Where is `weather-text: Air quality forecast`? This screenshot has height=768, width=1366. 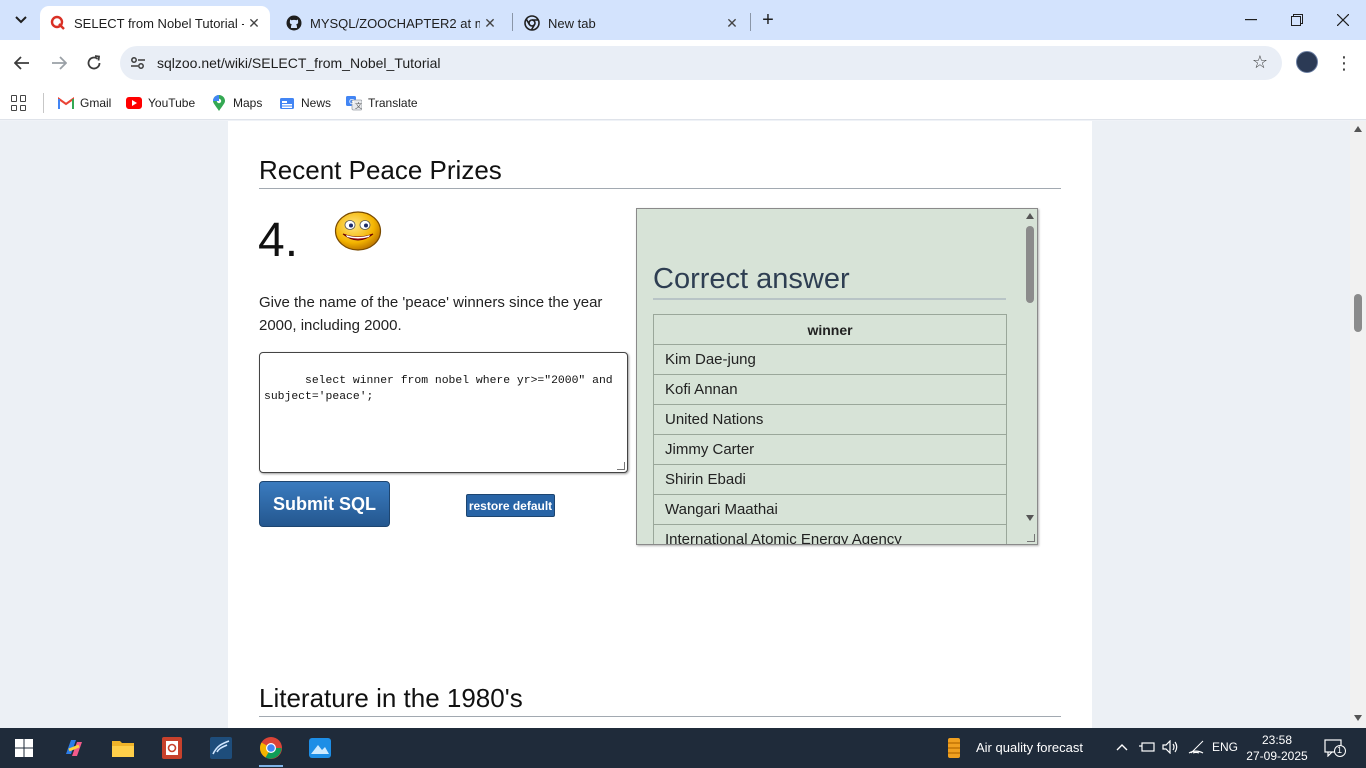
weather-text: Air quality forecast is located at coordinates (1029, 747).